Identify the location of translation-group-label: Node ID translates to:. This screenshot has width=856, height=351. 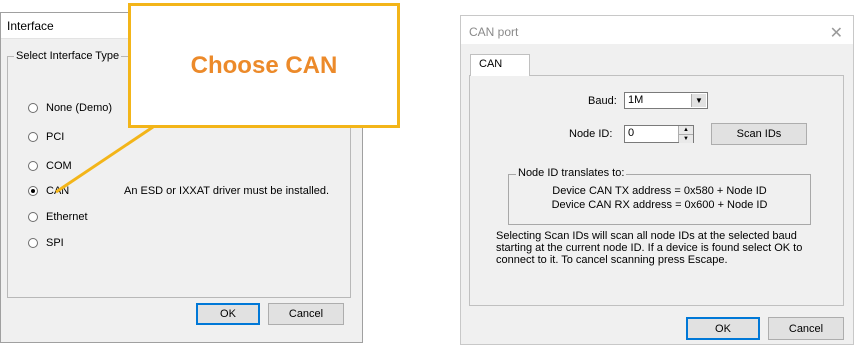
(571, 173).